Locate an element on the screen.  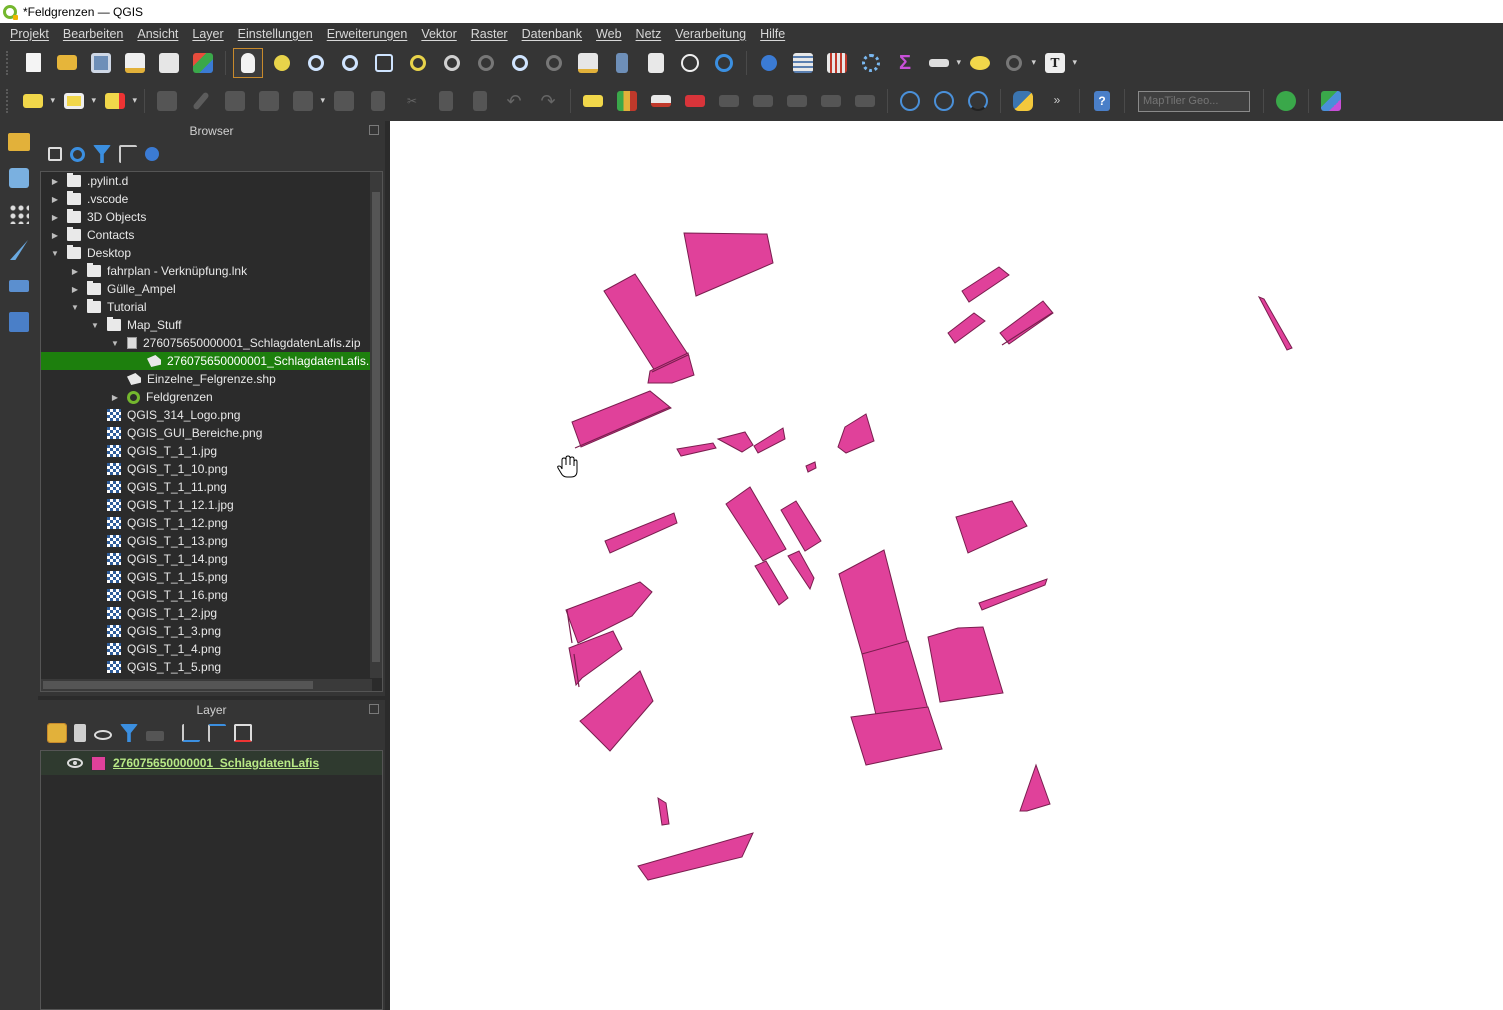
deselect-all-button is located at coordinates (119, 101).